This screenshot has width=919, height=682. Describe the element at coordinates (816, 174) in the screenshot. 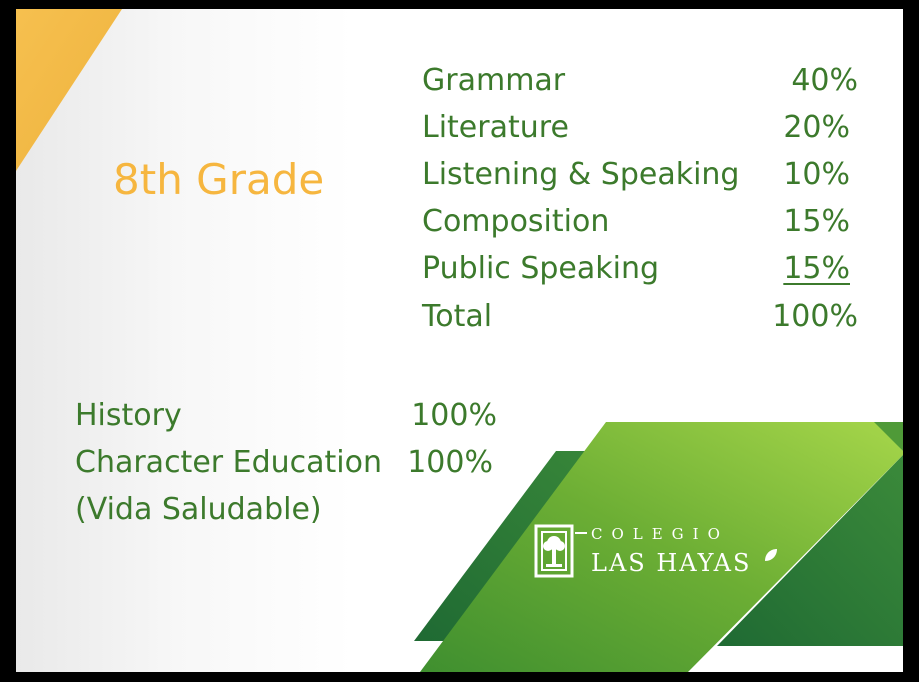

I see `weight-value: 10%` at that location.